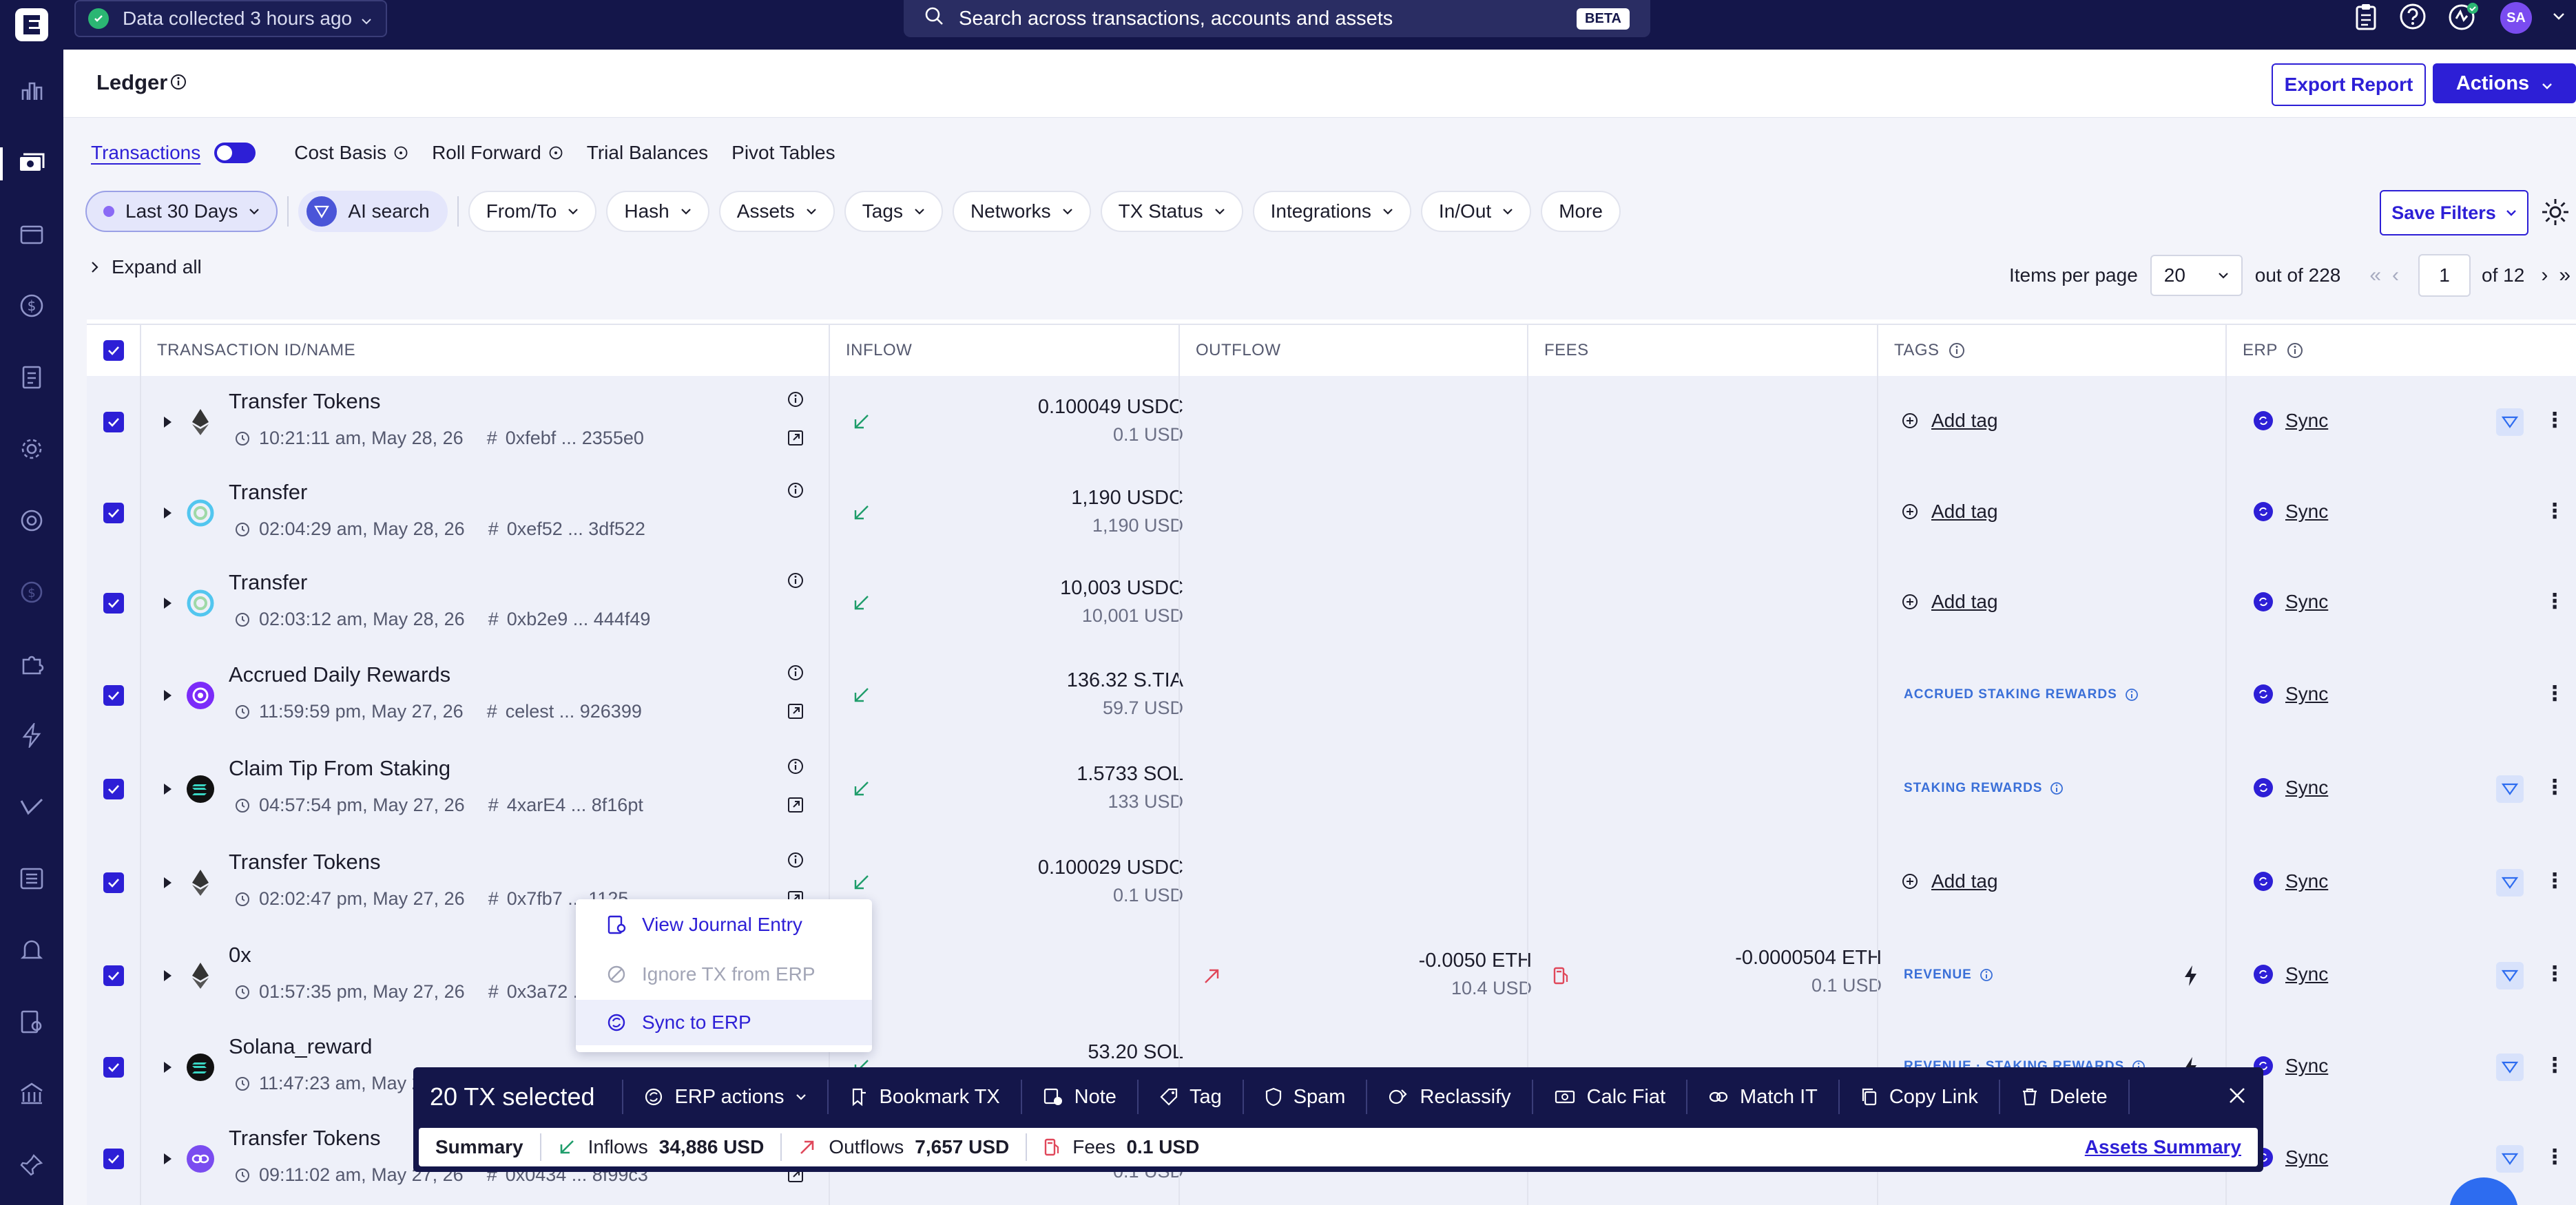  What do you see at coordinates (31, 379) in the screenshot?
I see `nav-reports` at bounding box center [31, 379].